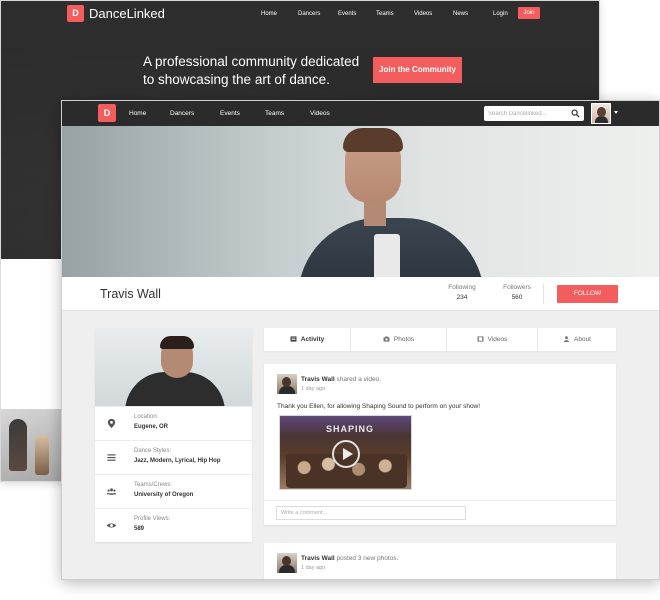 This screenshot has width=660, height=600. What do you see at coordinates (601, 113) in the screenshot?
I see `user-avatar` at bounding box center [601, 113].